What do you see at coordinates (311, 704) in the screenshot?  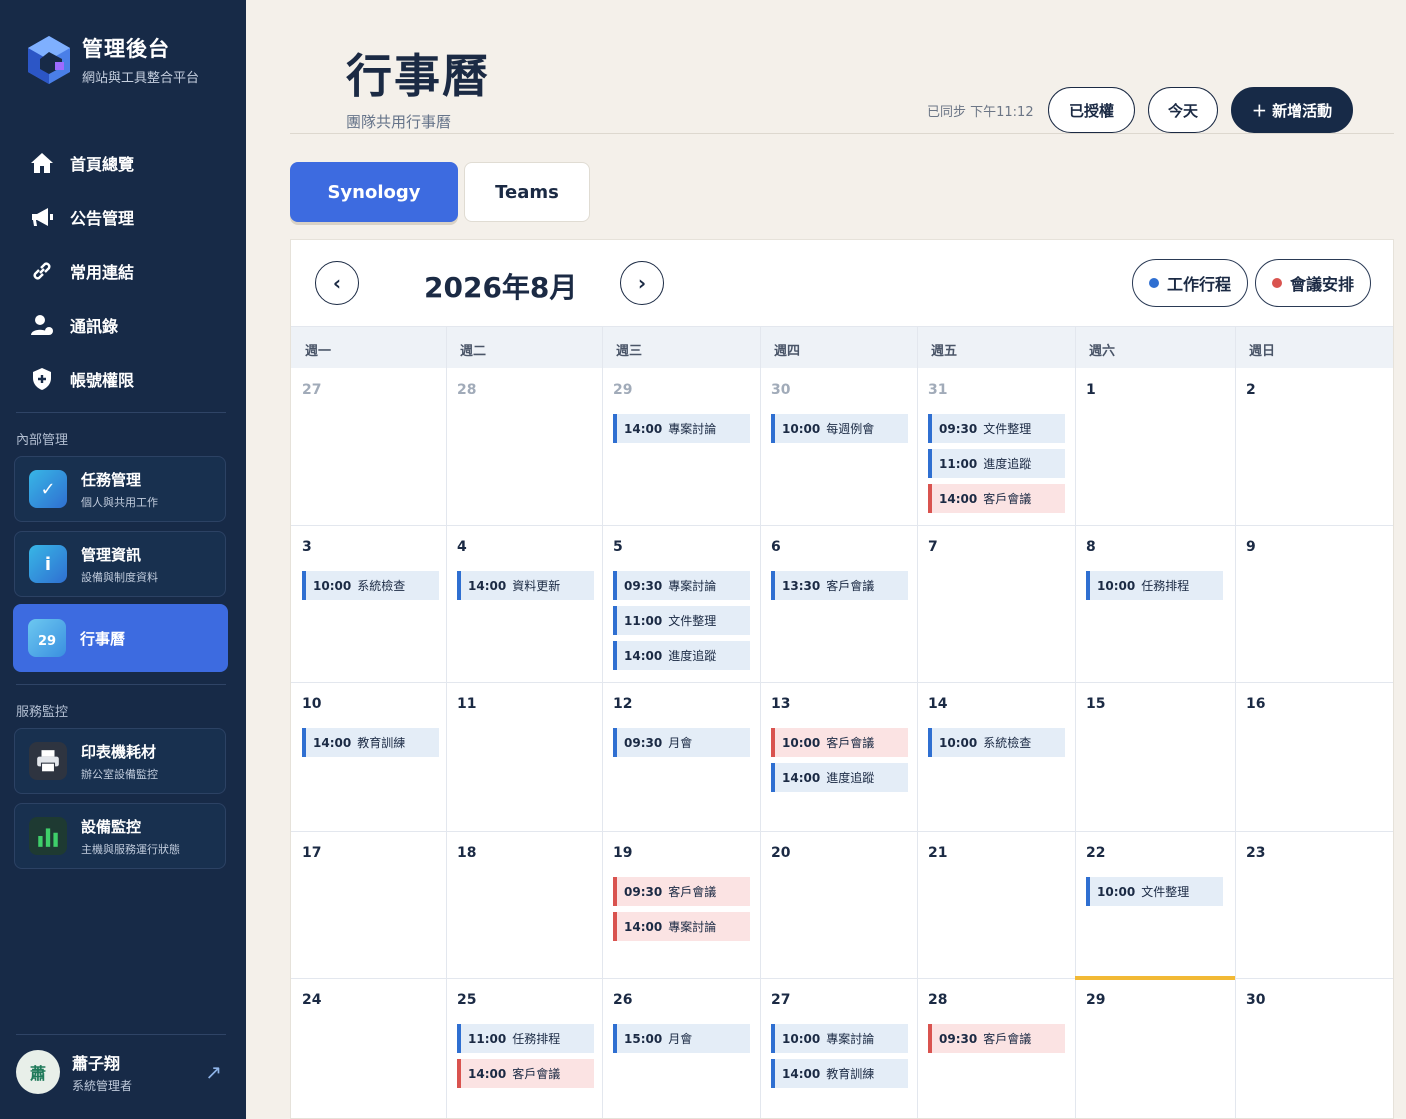 I see `day-number: 10` at bounding box center [311, 704].